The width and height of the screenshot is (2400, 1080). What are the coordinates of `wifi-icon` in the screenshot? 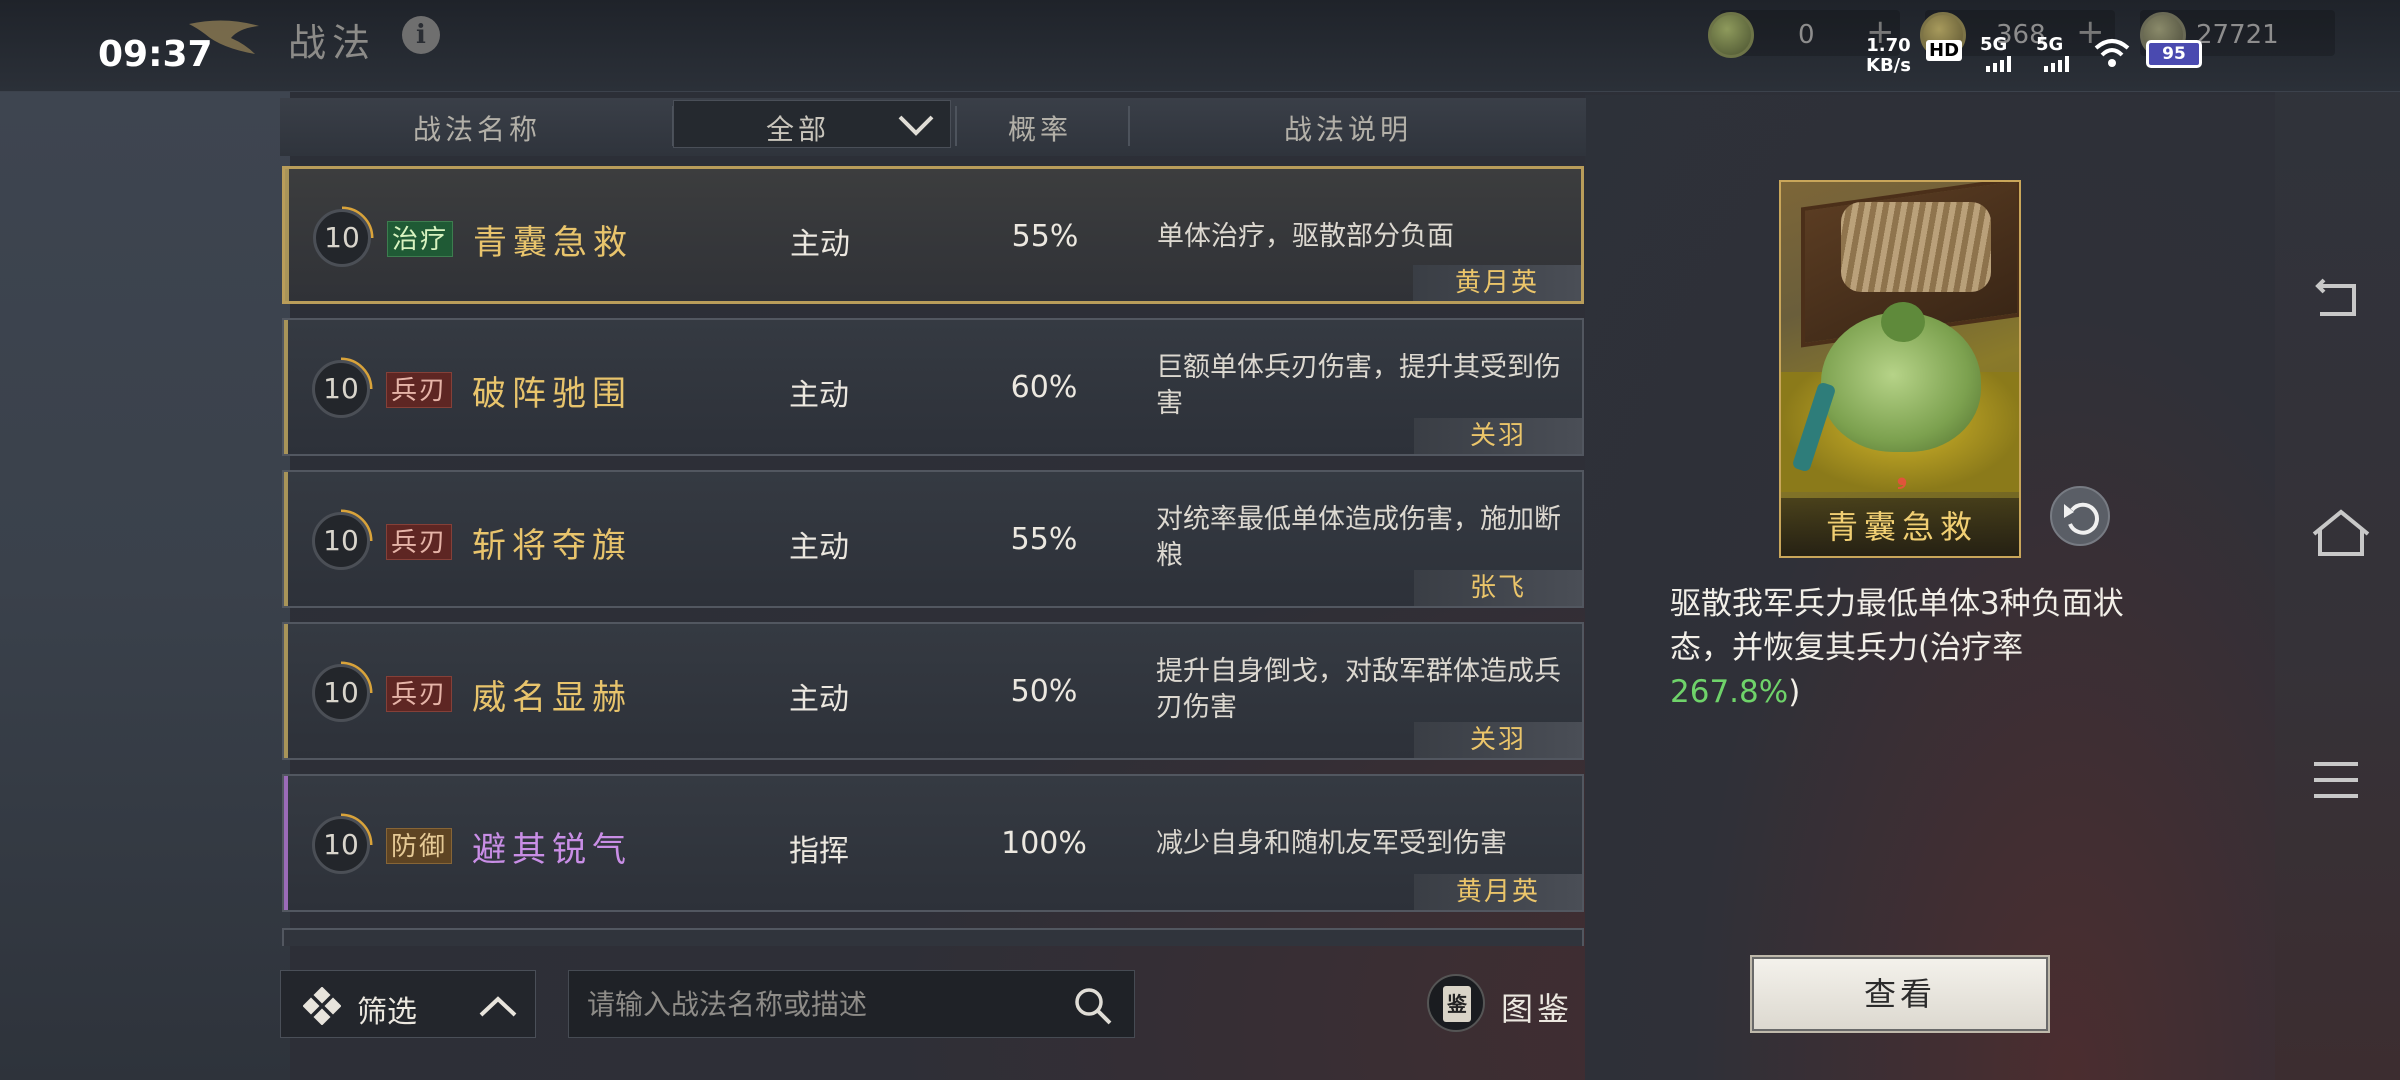 It's located at (2112, 53).